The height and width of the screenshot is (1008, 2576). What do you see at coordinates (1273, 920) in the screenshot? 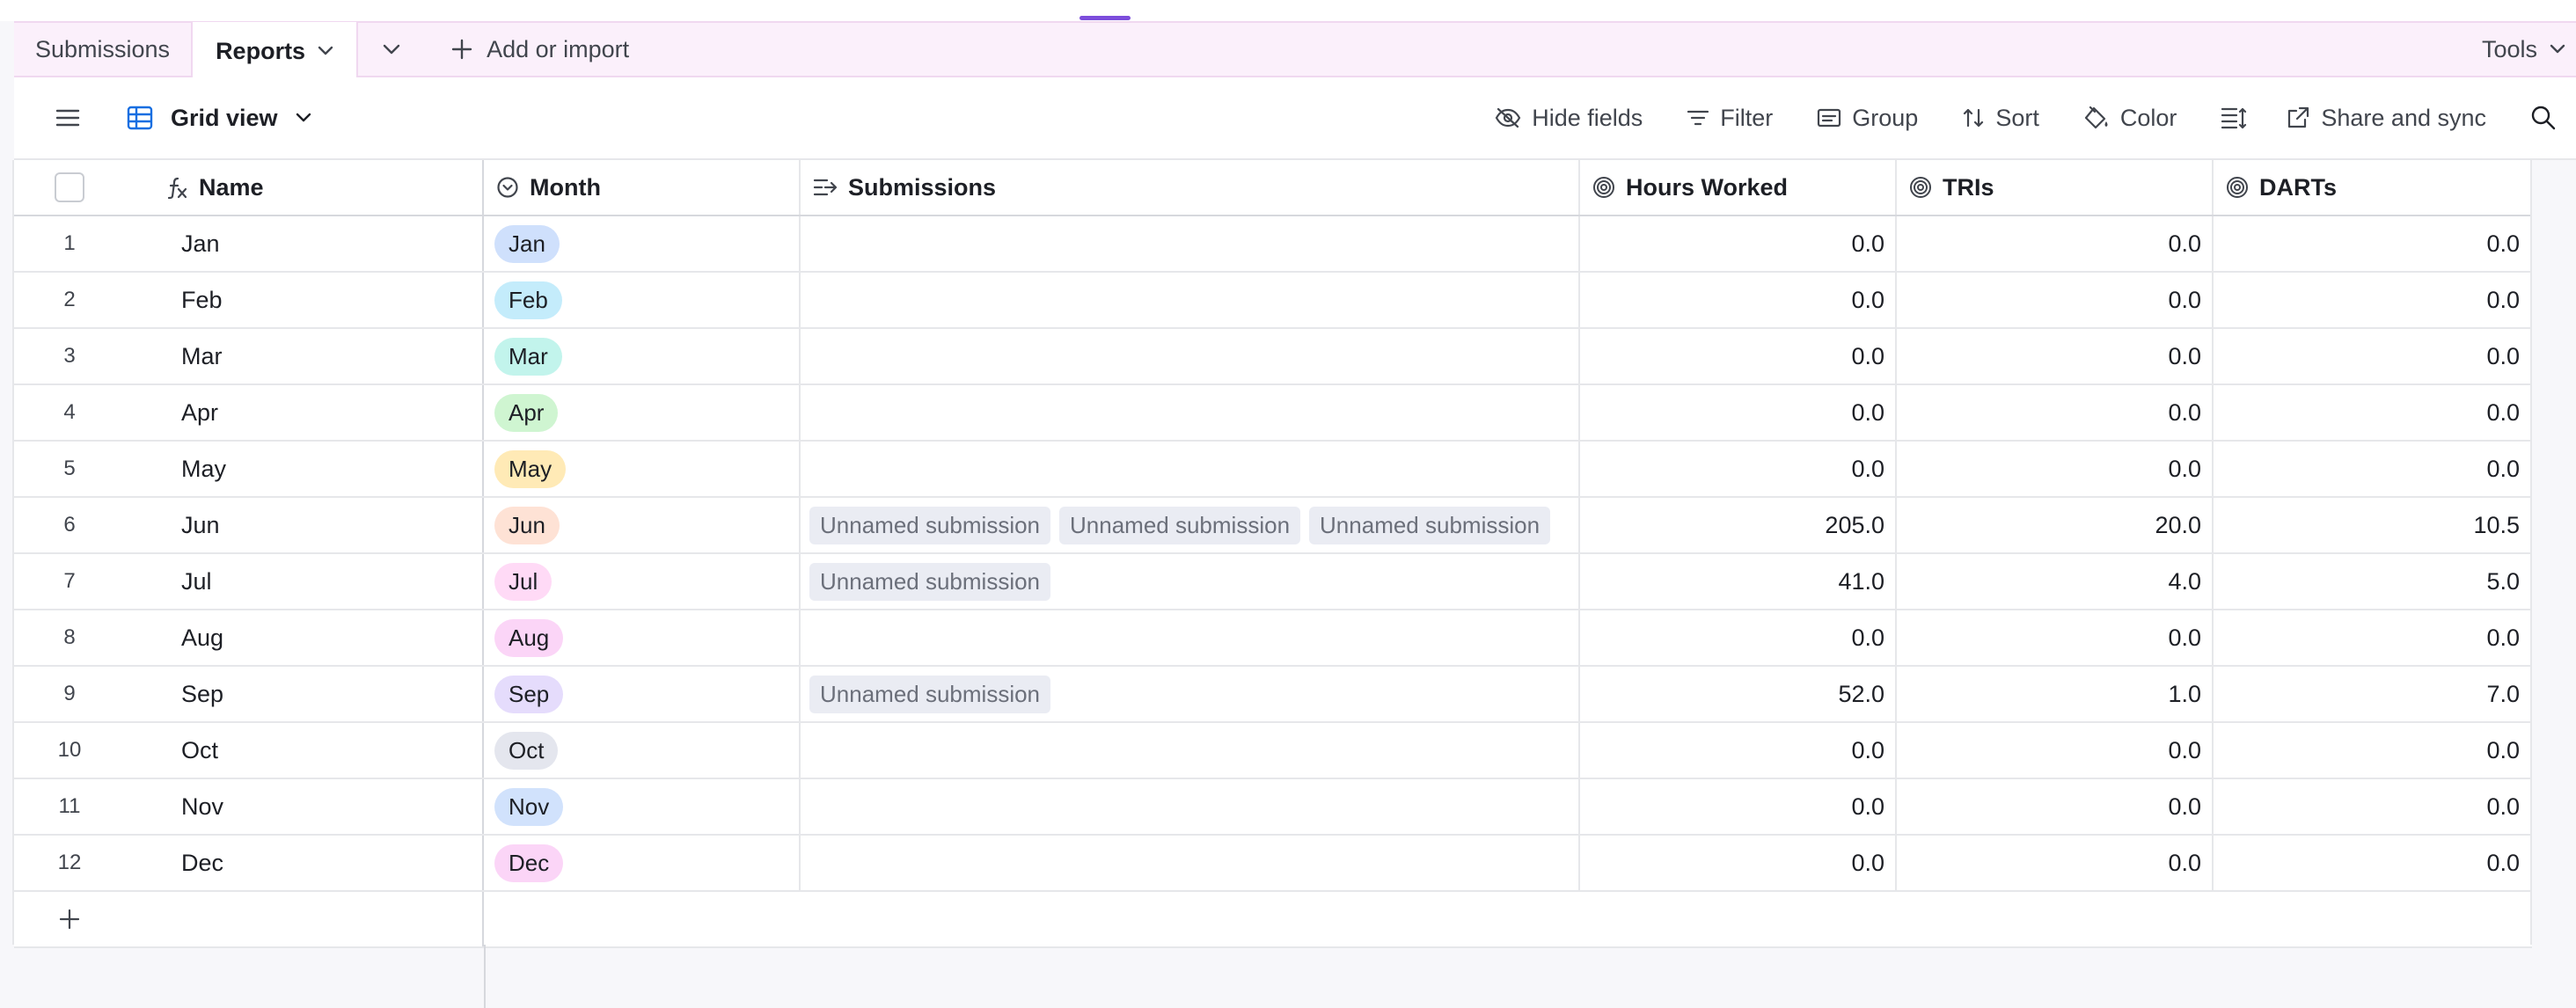
I see `add-record-row` at bounding box center [1273, 920].